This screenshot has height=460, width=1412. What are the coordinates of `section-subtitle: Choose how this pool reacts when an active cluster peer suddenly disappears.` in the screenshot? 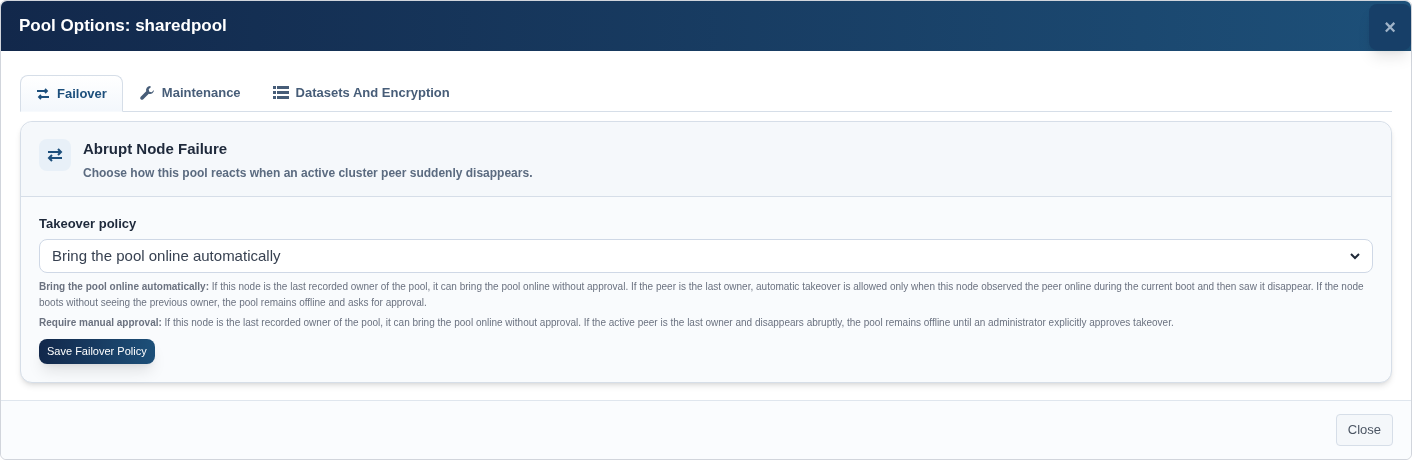 It's located at (308, 173).